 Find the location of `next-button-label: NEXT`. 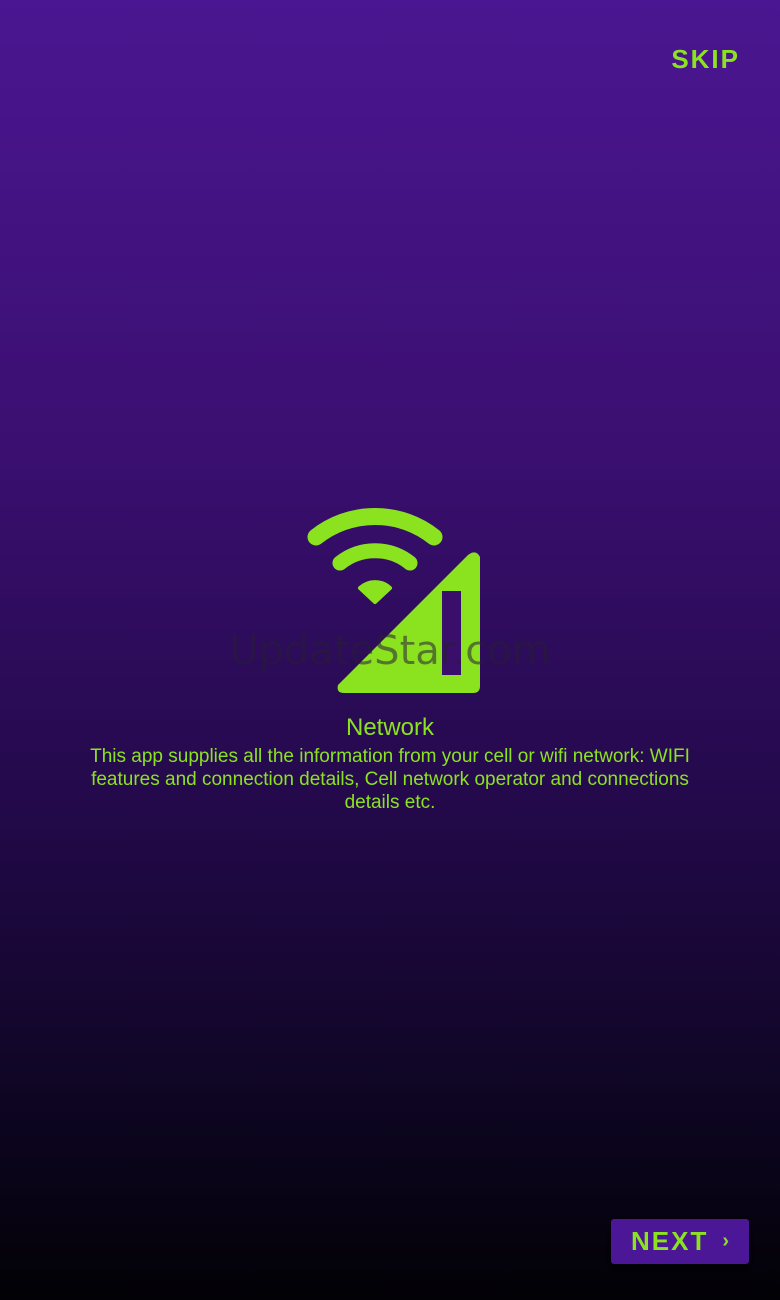

next-button-label: NEXT is located at coordinates (669, 1241).